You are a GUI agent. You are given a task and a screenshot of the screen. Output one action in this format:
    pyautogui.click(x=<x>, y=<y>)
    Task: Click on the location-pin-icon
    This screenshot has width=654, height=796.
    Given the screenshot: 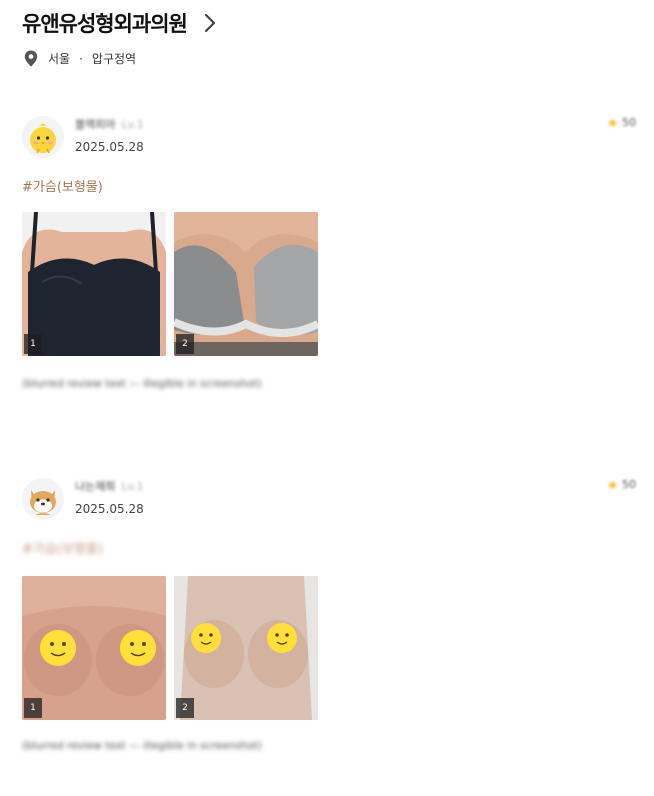 What is the action you would take?
    pyautogui.click(x=31, y=58)
    